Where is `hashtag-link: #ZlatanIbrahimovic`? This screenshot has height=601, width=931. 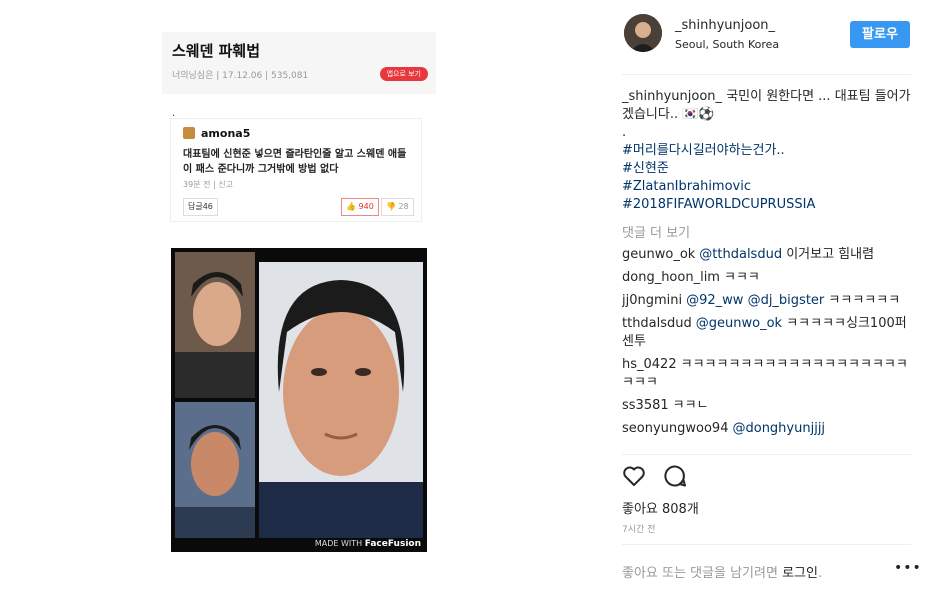 hashtag-link: #ZlatanIbrahimovic is located at coordinates (767, 187).